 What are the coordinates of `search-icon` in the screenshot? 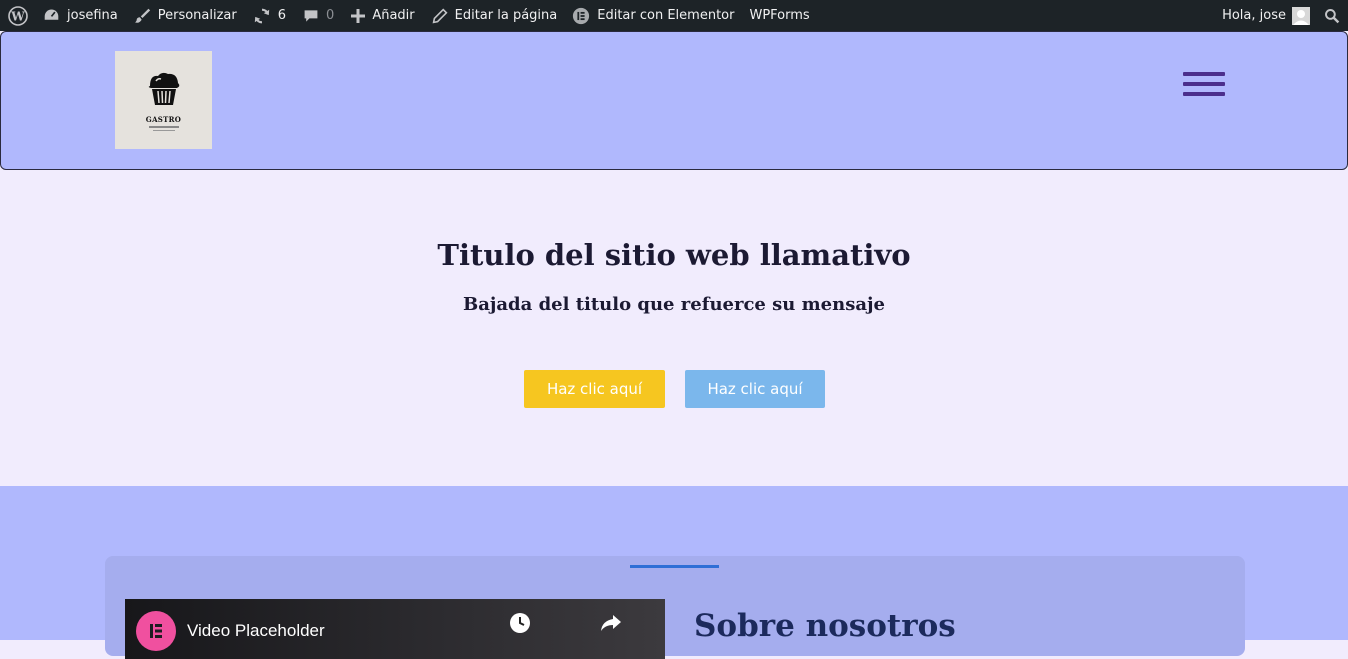 It's located at (1332, 16).